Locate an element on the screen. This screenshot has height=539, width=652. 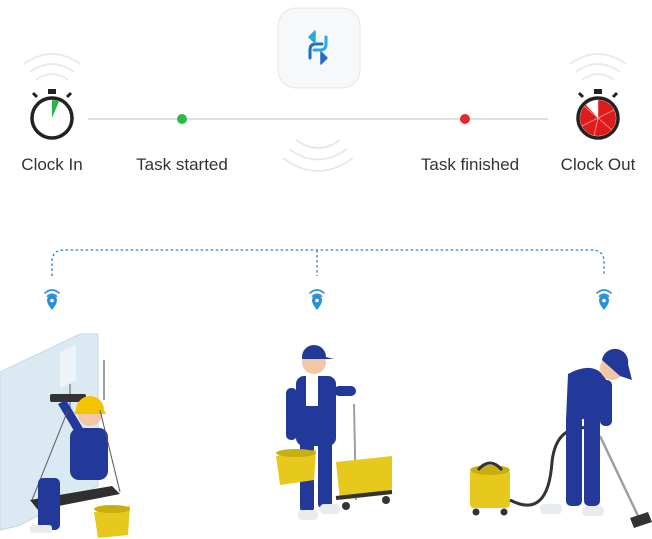
clock-in-label: Clock In is located at coordinates (52, 164).